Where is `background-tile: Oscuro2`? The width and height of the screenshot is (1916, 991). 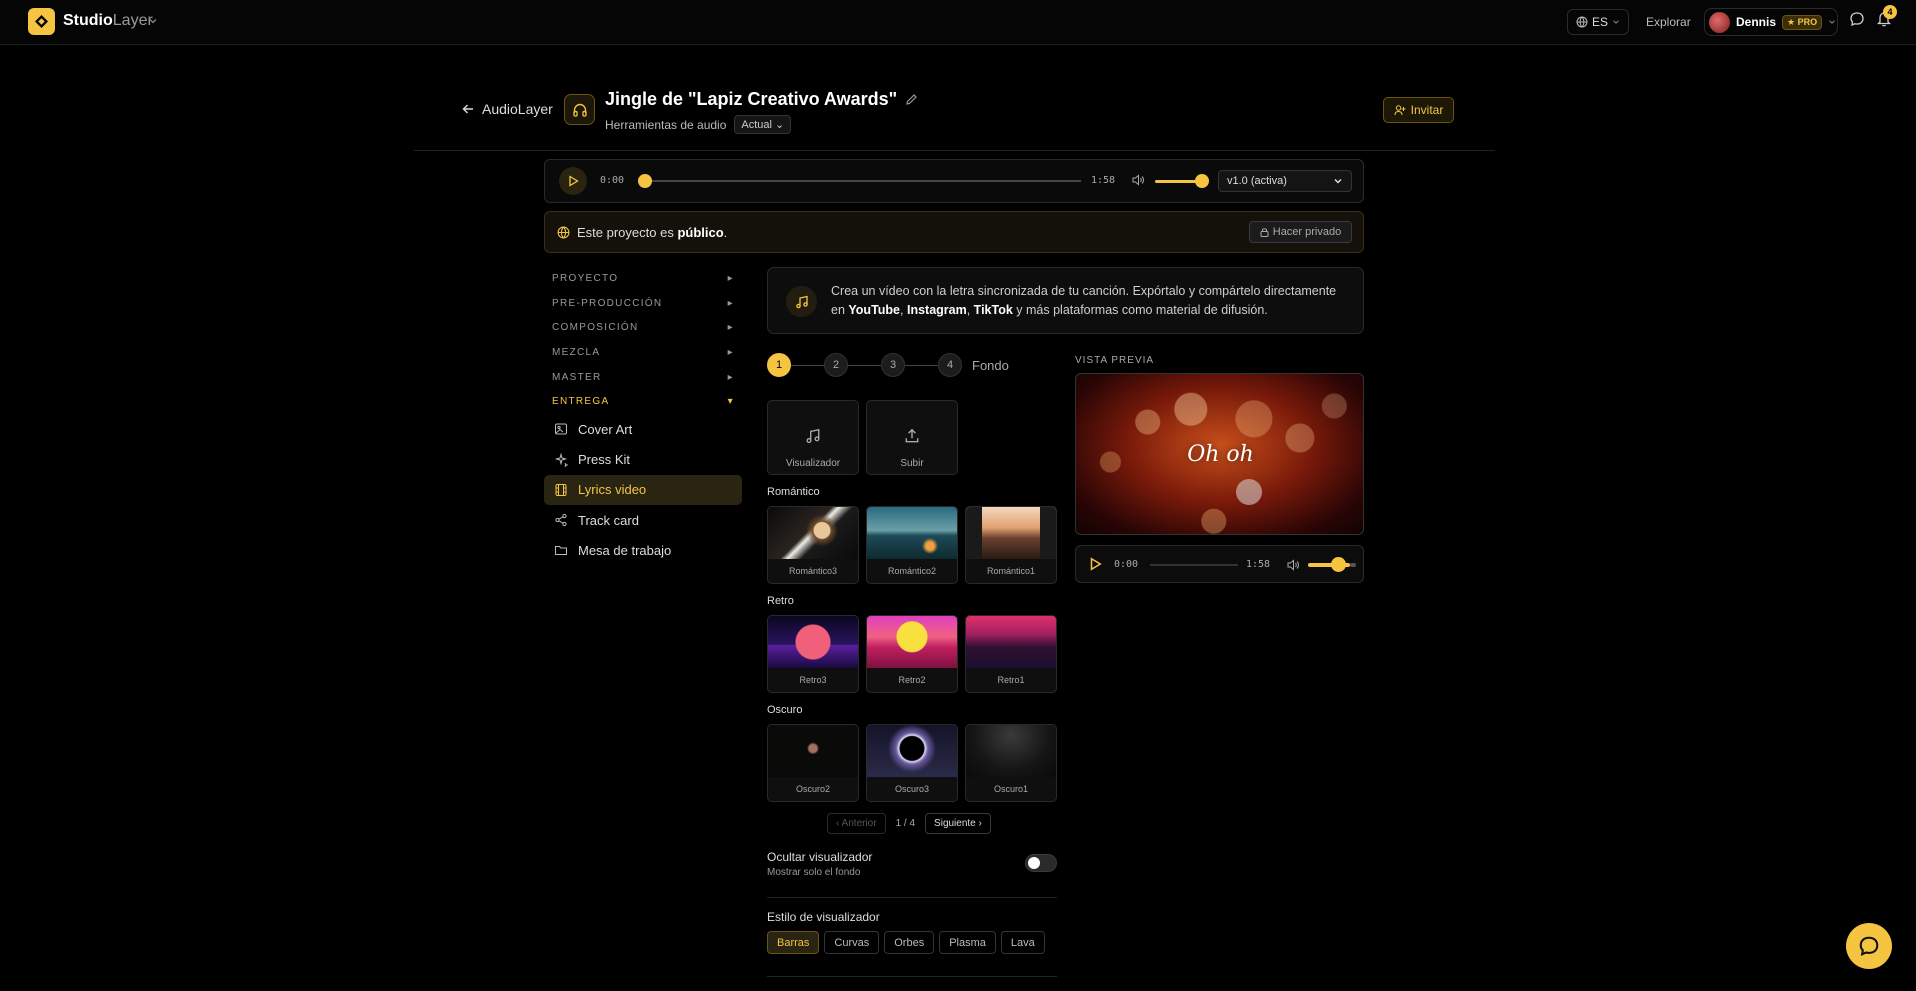
background-tile: Oscuro2 is located at coordinates (813, 763).